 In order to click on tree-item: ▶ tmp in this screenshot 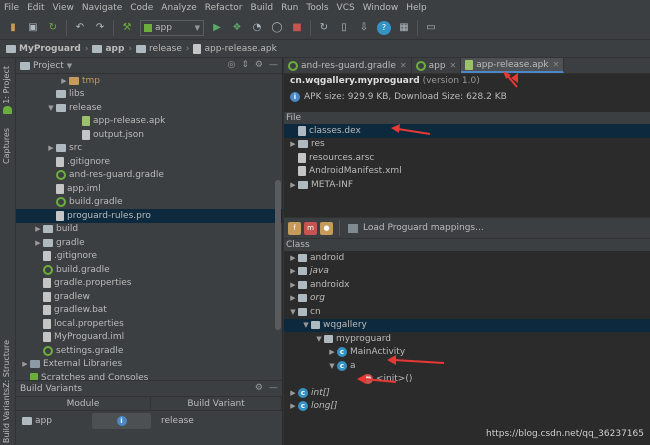, I will do `click(149, 81)`.